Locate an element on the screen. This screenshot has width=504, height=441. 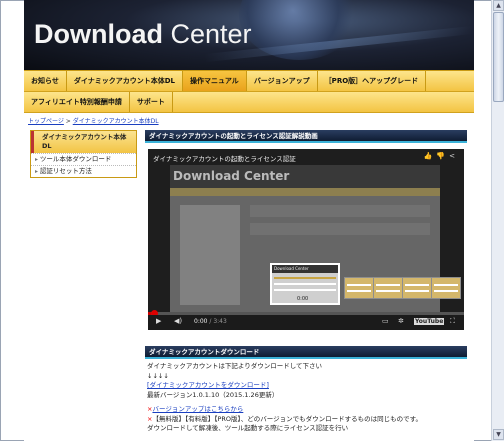
volume-icon: ◀) is located at coordinates (178, 321).